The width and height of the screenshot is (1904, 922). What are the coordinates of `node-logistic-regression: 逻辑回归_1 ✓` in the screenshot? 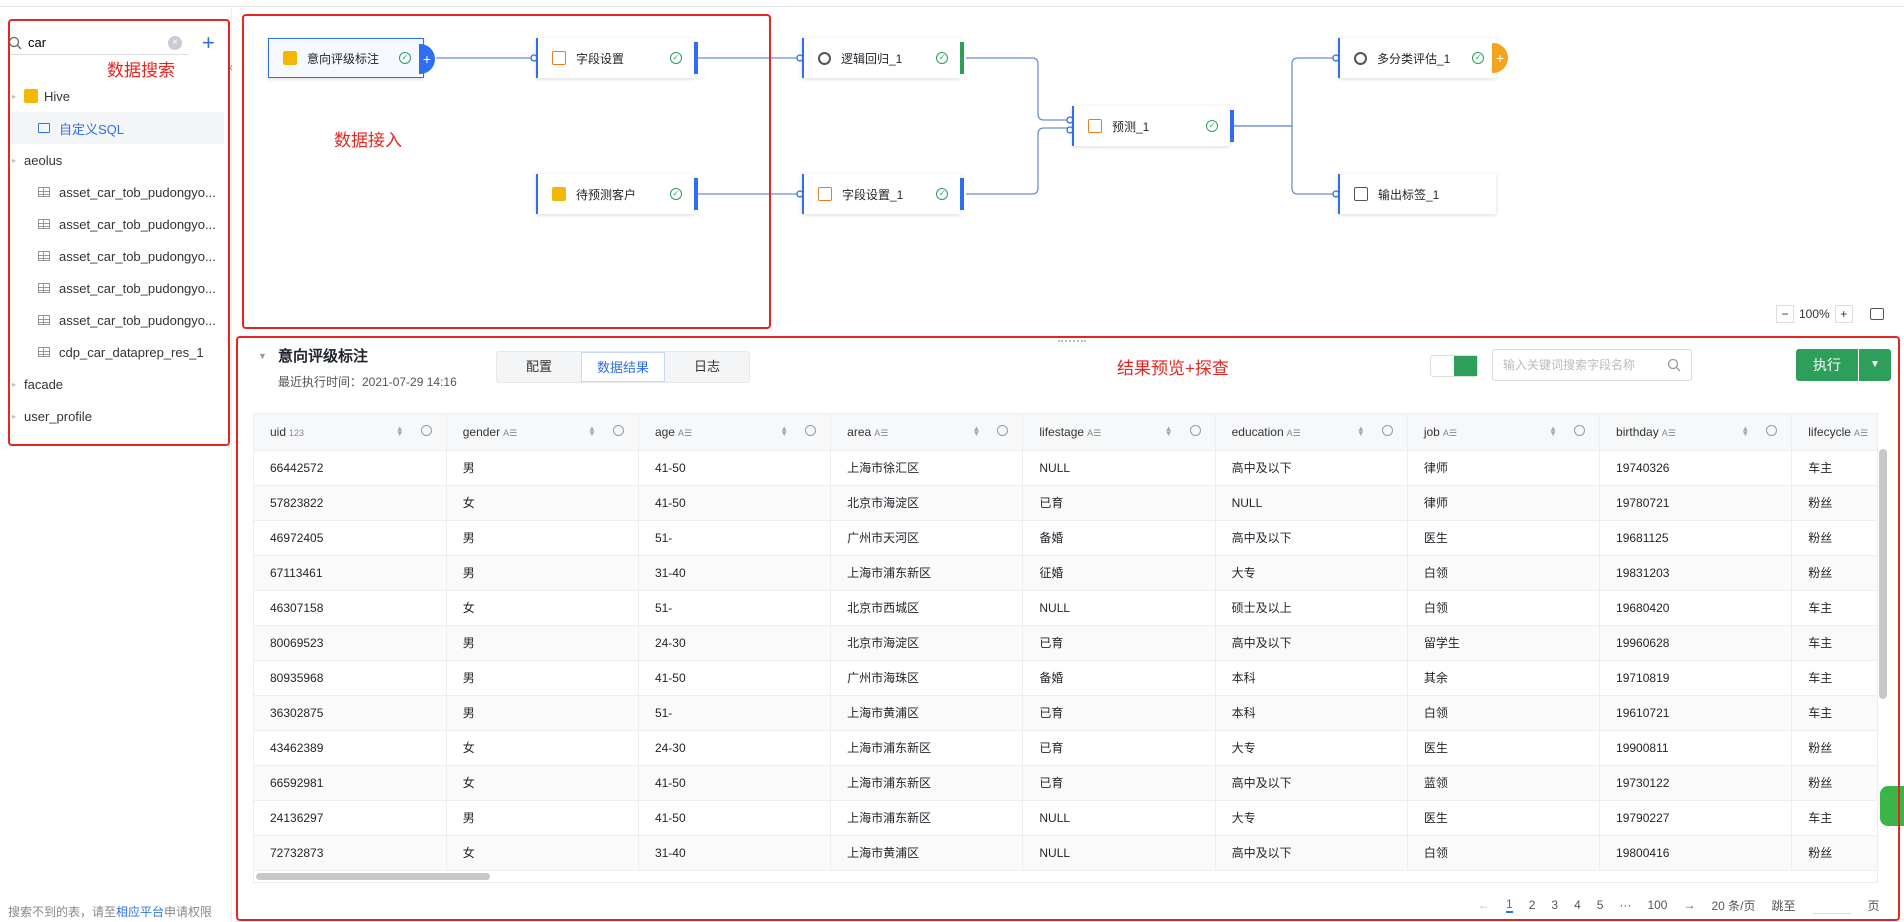 It's located at (883, 58).